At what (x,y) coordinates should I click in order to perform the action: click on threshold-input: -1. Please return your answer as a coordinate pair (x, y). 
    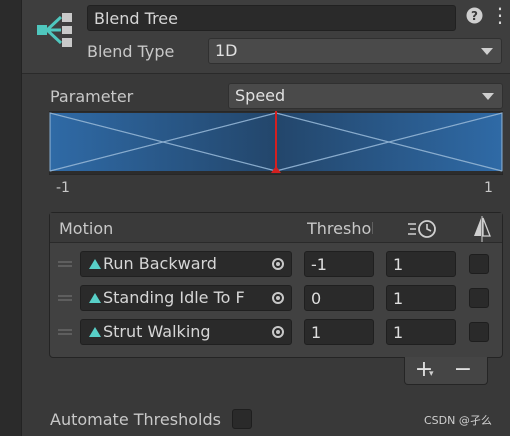
    Looking at the image, I should click on (339, 264).